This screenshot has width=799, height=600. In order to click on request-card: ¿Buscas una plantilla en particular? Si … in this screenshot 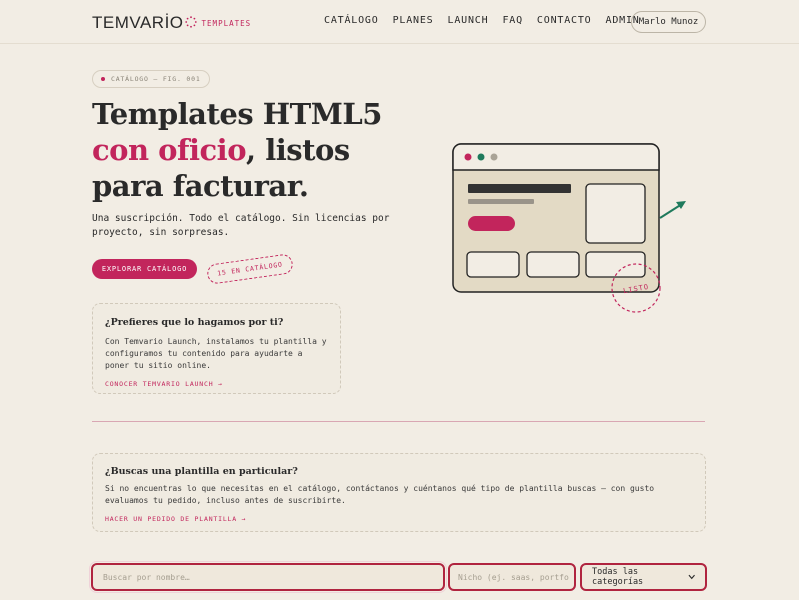, I will do `click(399, 492)`.